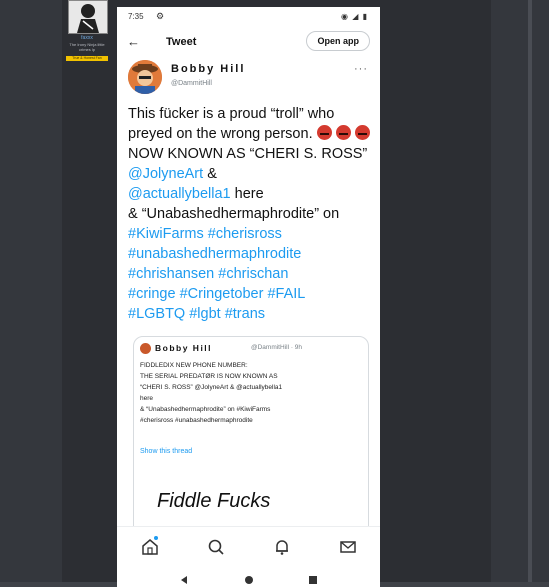 The width and height of the screenshot is (549, 587). What do you see at coordinates (361, 69) in the screenshot?
I see `more-options-icon: ···` at bounding box center [361, 69].